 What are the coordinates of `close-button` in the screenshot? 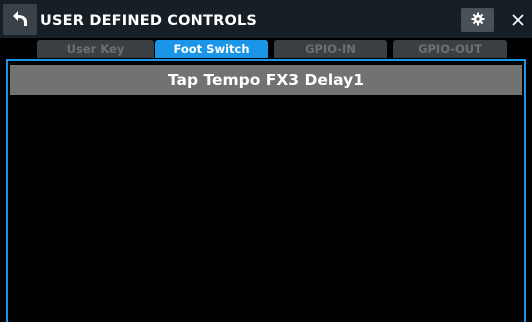 It's located at (518, 20).